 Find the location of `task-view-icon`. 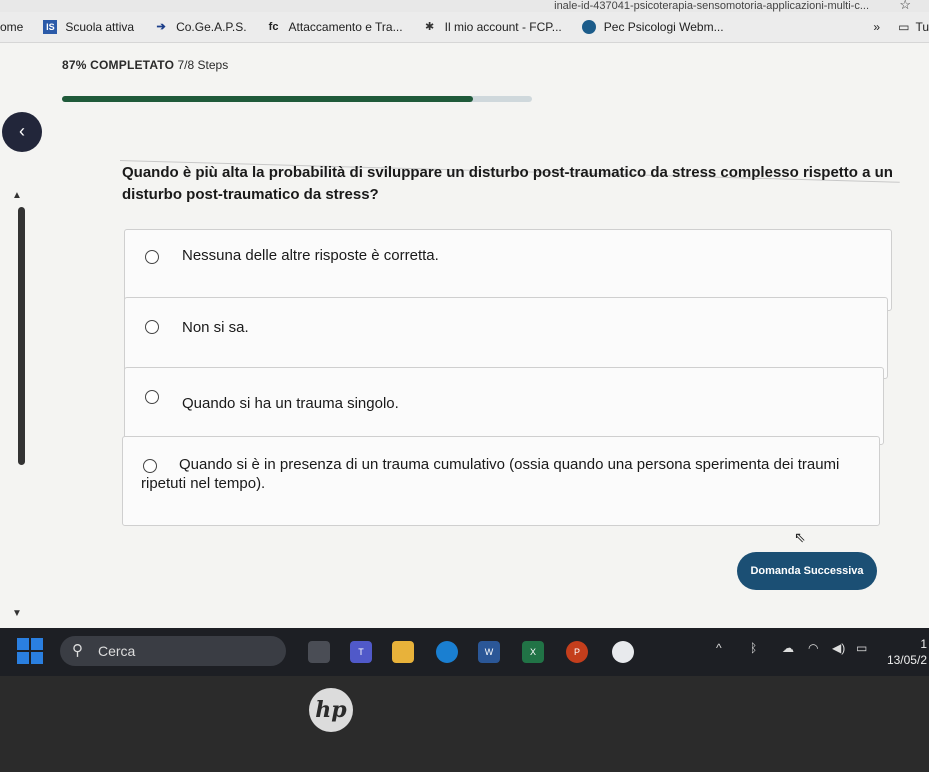

task-view-icon is located at coordinates (319, 652).